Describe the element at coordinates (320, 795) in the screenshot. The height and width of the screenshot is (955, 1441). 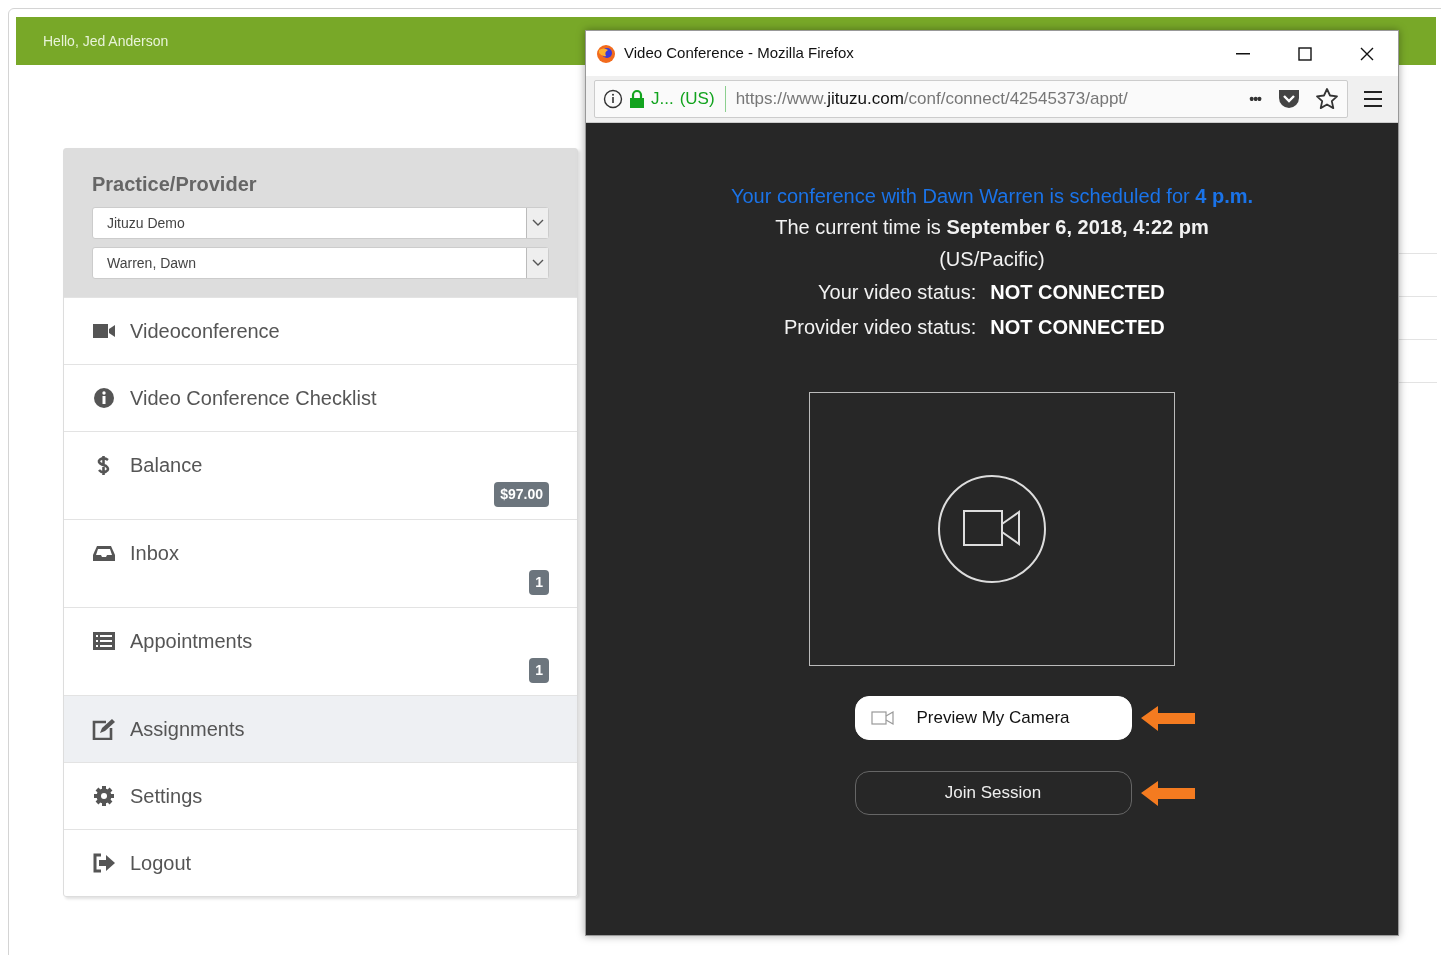
I see `sidebar-item: Settings` at that location.